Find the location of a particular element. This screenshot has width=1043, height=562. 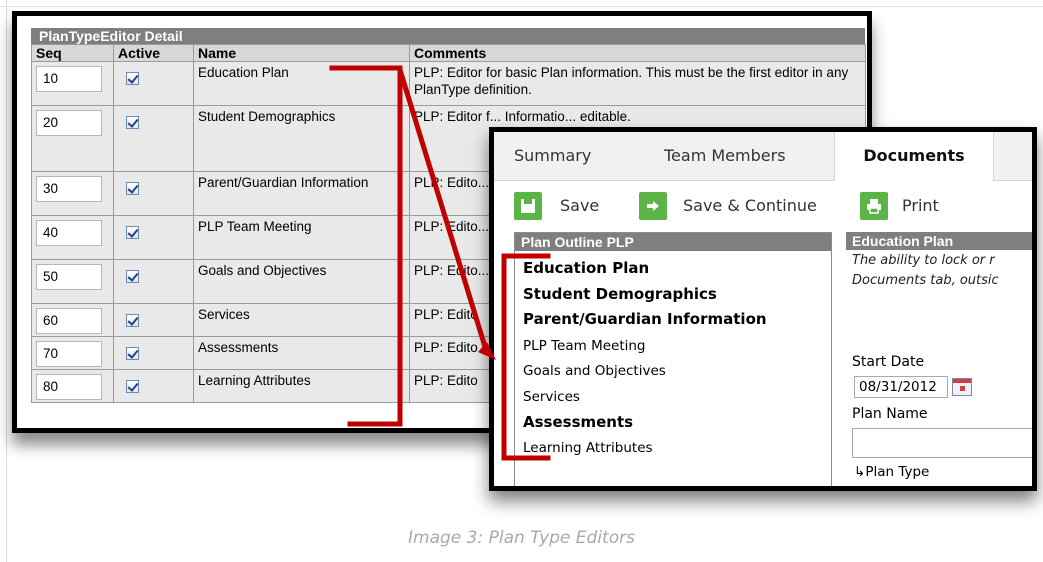

tab-bar: Summary Team Members Documents is located at coordinates (763, 156).